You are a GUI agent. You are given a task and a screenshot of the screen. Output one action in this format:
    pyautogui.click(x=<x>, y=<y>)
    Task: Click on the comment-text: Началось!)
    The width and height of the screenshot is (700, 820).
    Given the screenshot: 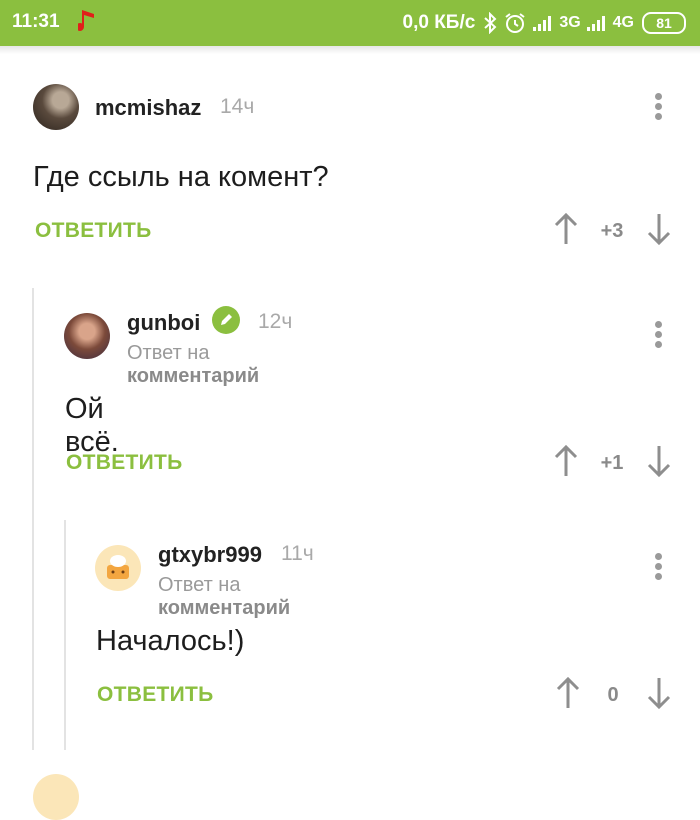 What is the action you would take?
    pyautogui.click(x=170, y=641)
    